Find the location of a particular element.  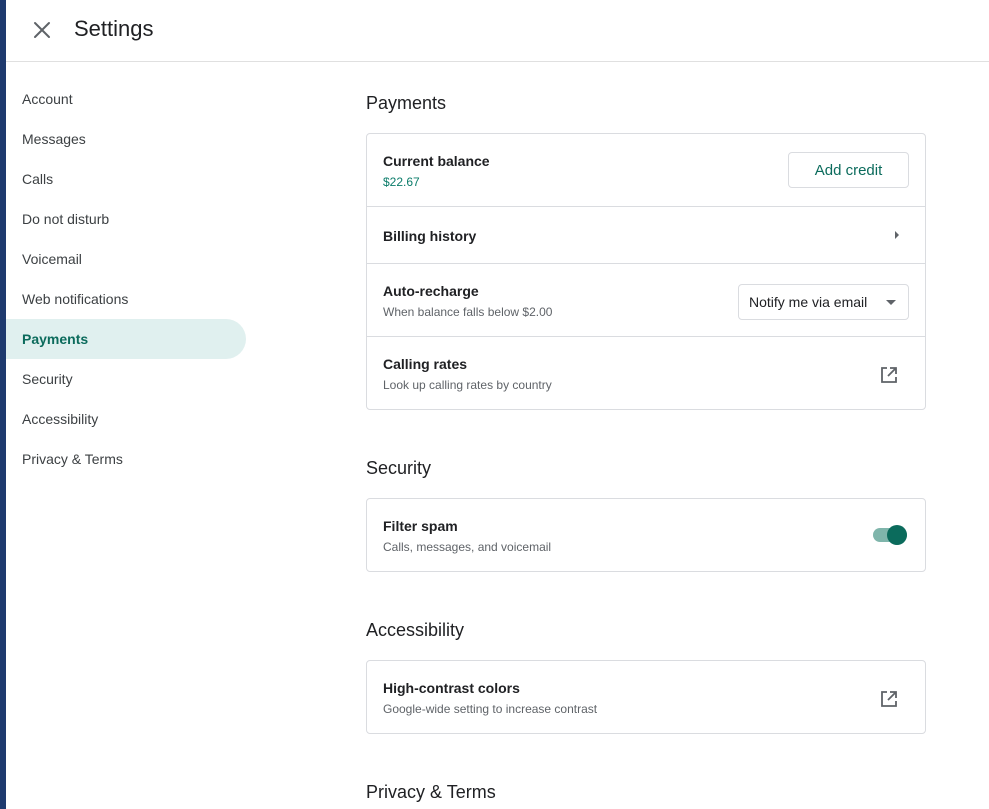

sidebar-item-messages: Messages is located at coordinates (126, 139).